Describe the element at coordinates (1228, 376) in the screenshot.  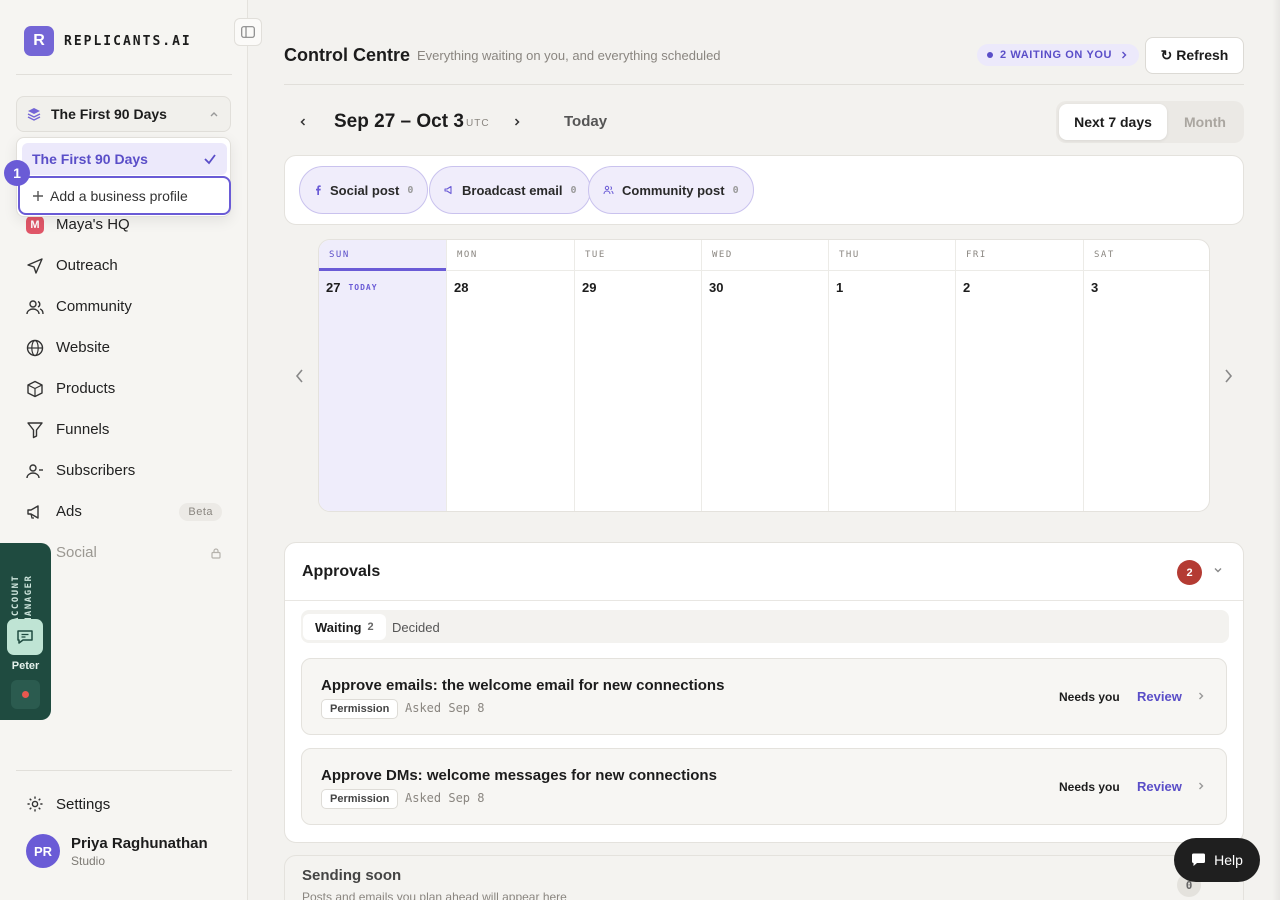
I see `calendar-next-button` at that location.